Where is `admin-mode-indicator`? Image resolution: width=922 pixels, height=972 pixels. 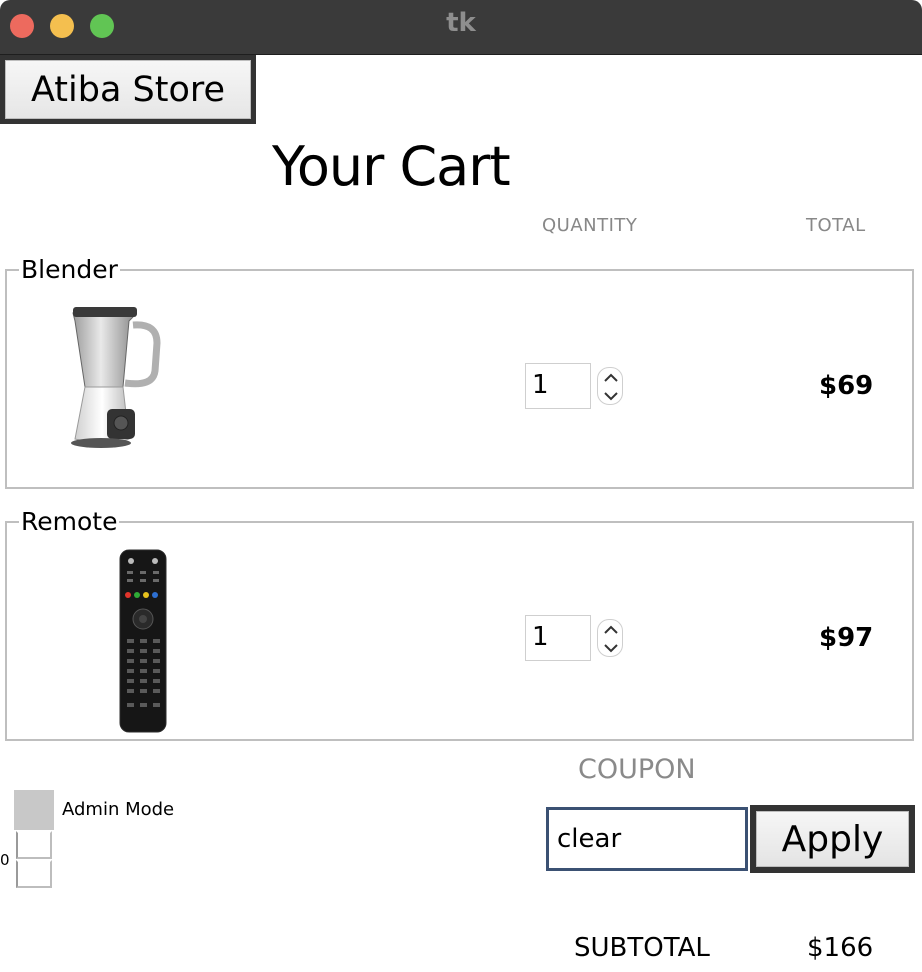 admin-mode-indicator is located at coordinates (34, 810).